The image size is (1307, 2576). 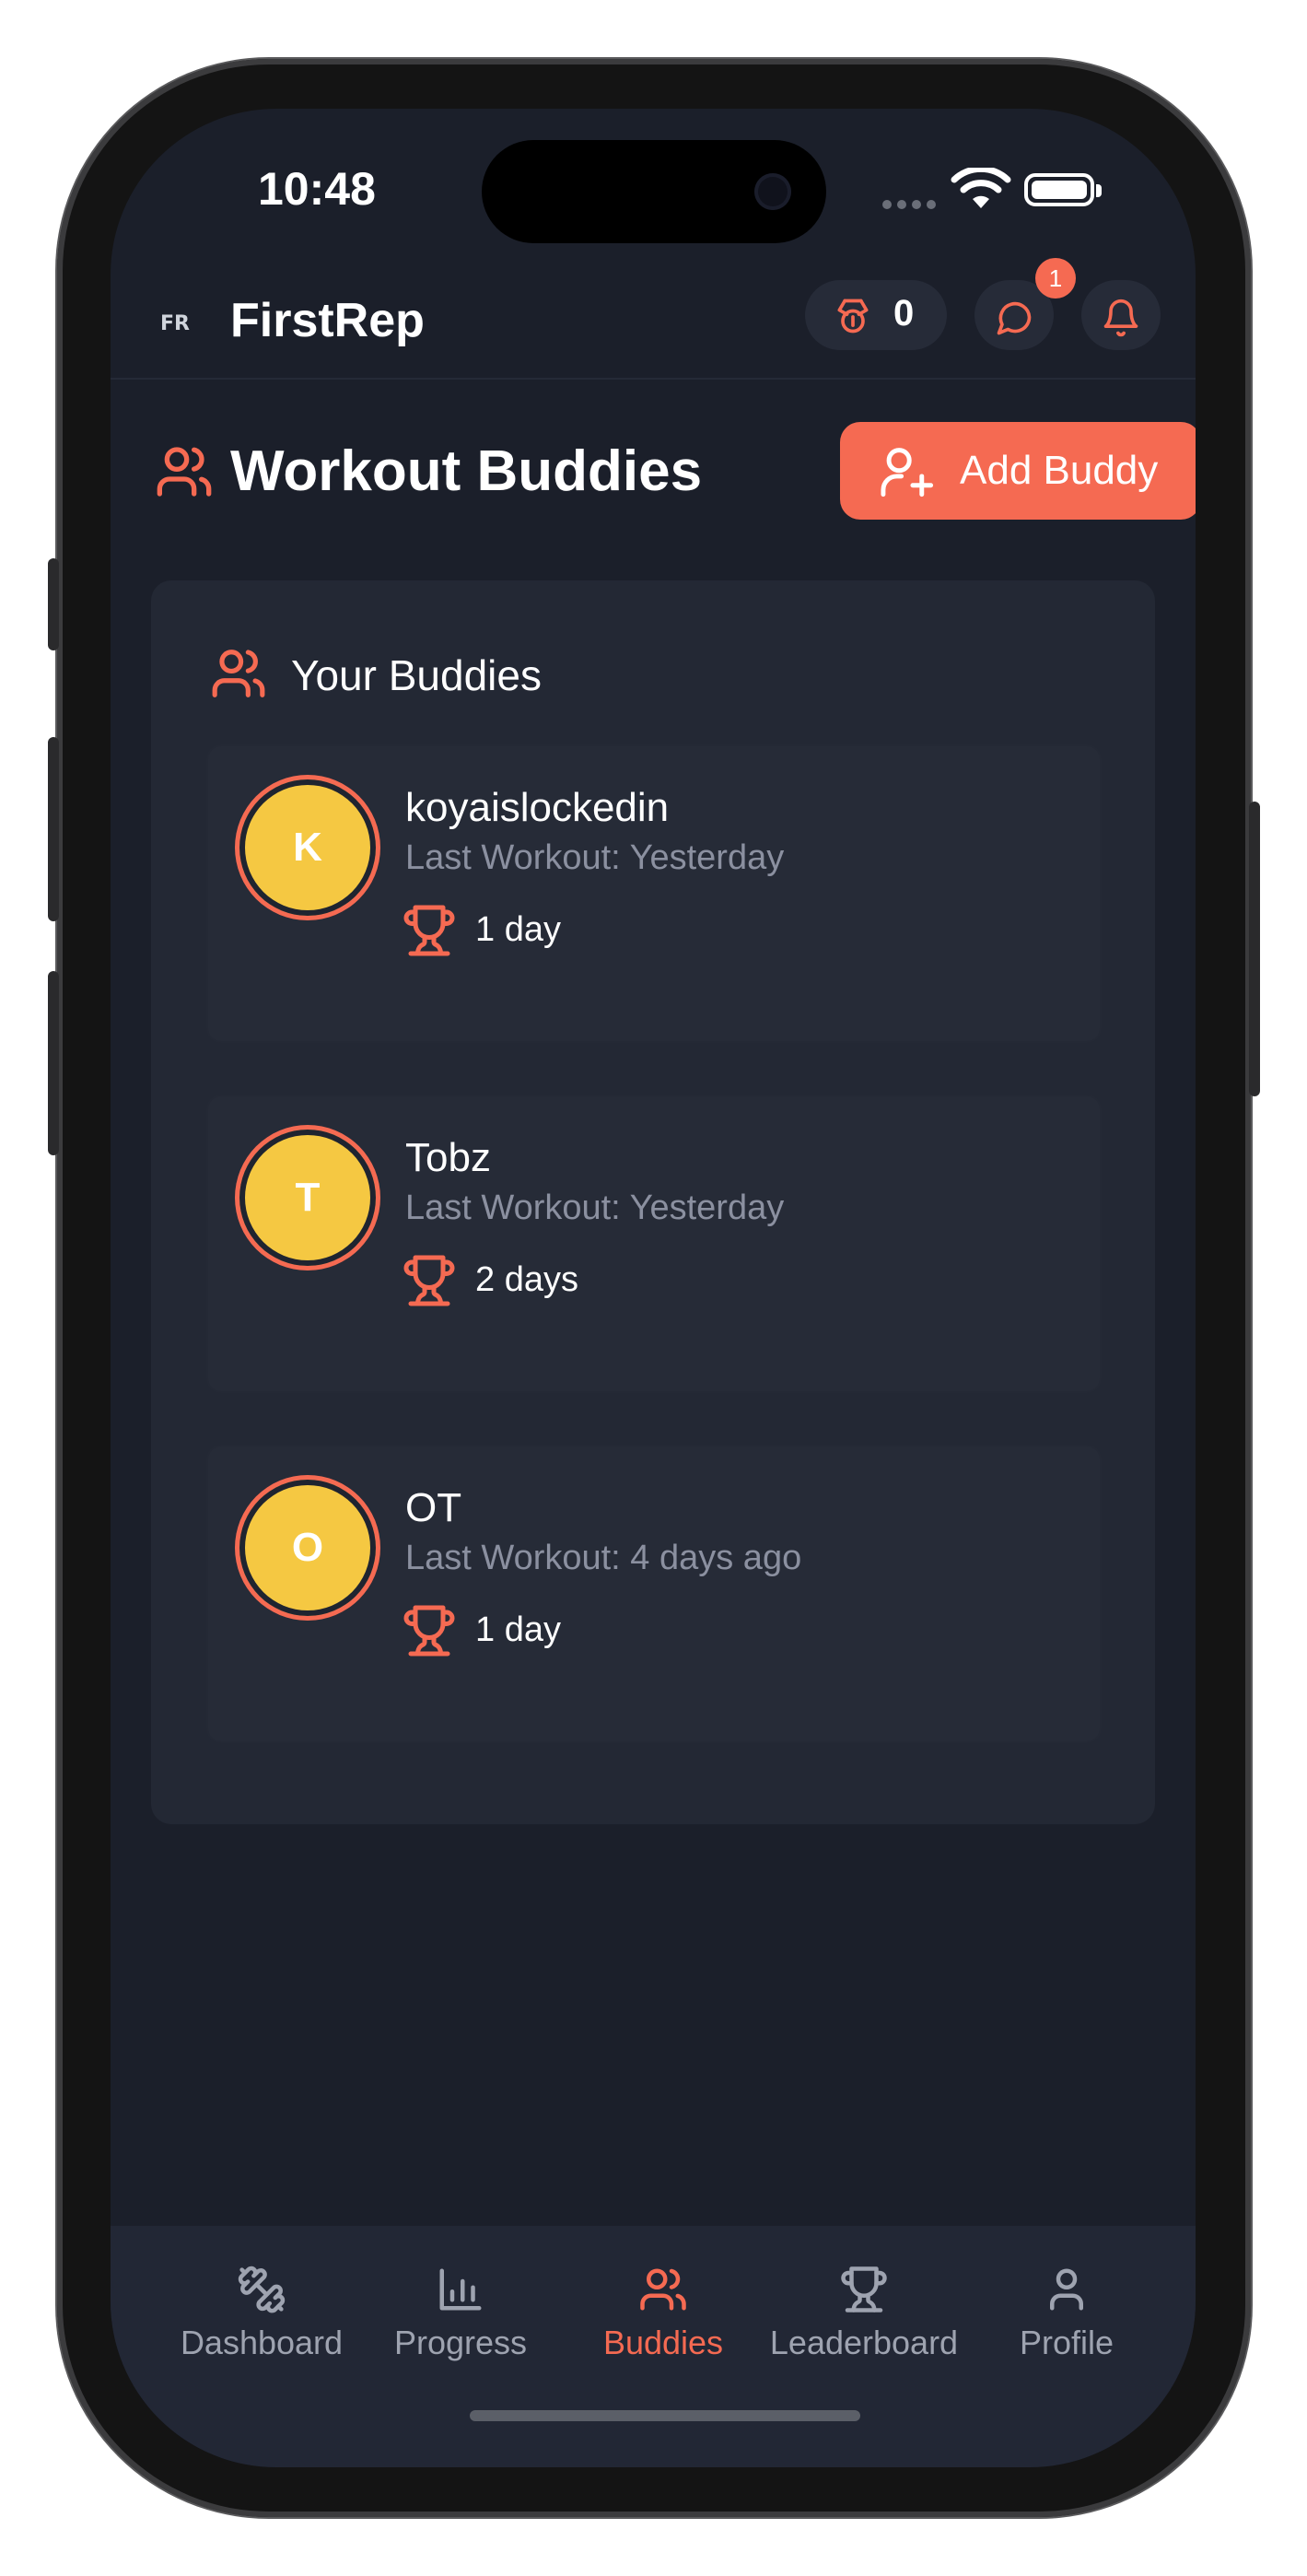 I want to click on dynamic-island, so click(x=654, y=191).